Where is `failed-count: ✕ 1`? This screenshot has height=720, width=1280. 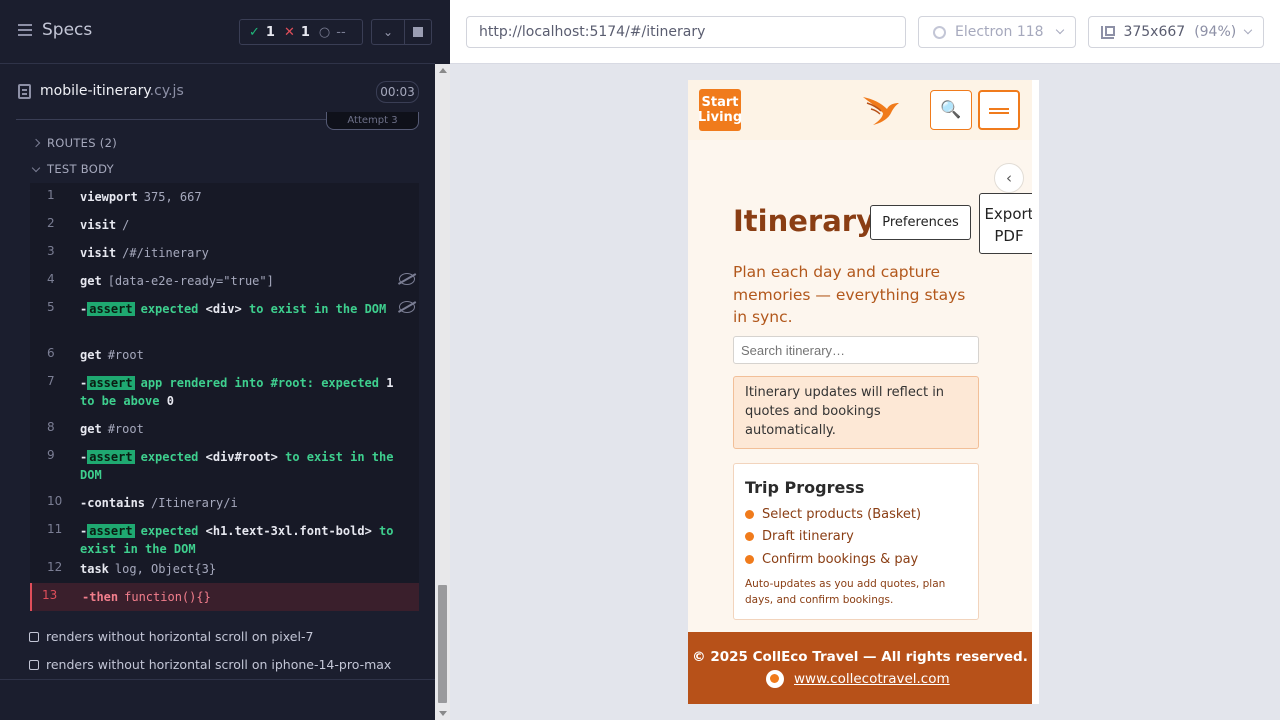
failed-count: ✕ 1 is located at coordinates (296, 32).